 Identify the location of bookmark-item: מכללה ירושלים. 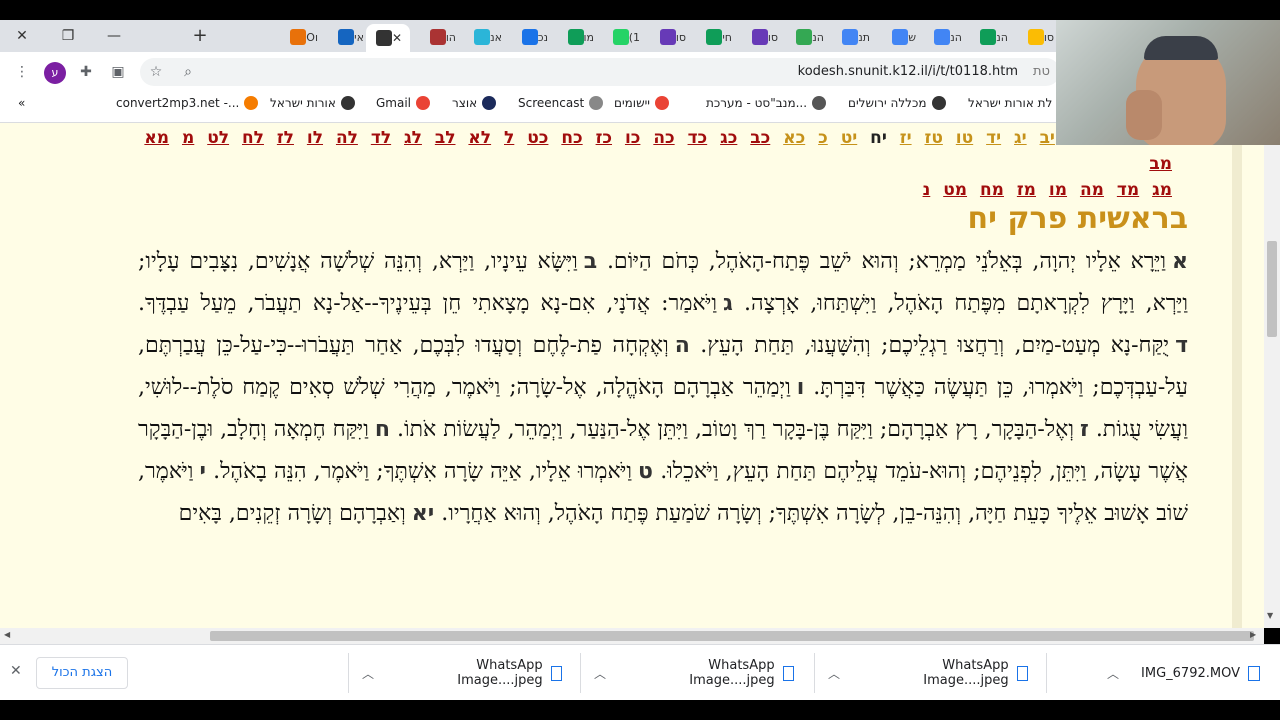
(897, 103).